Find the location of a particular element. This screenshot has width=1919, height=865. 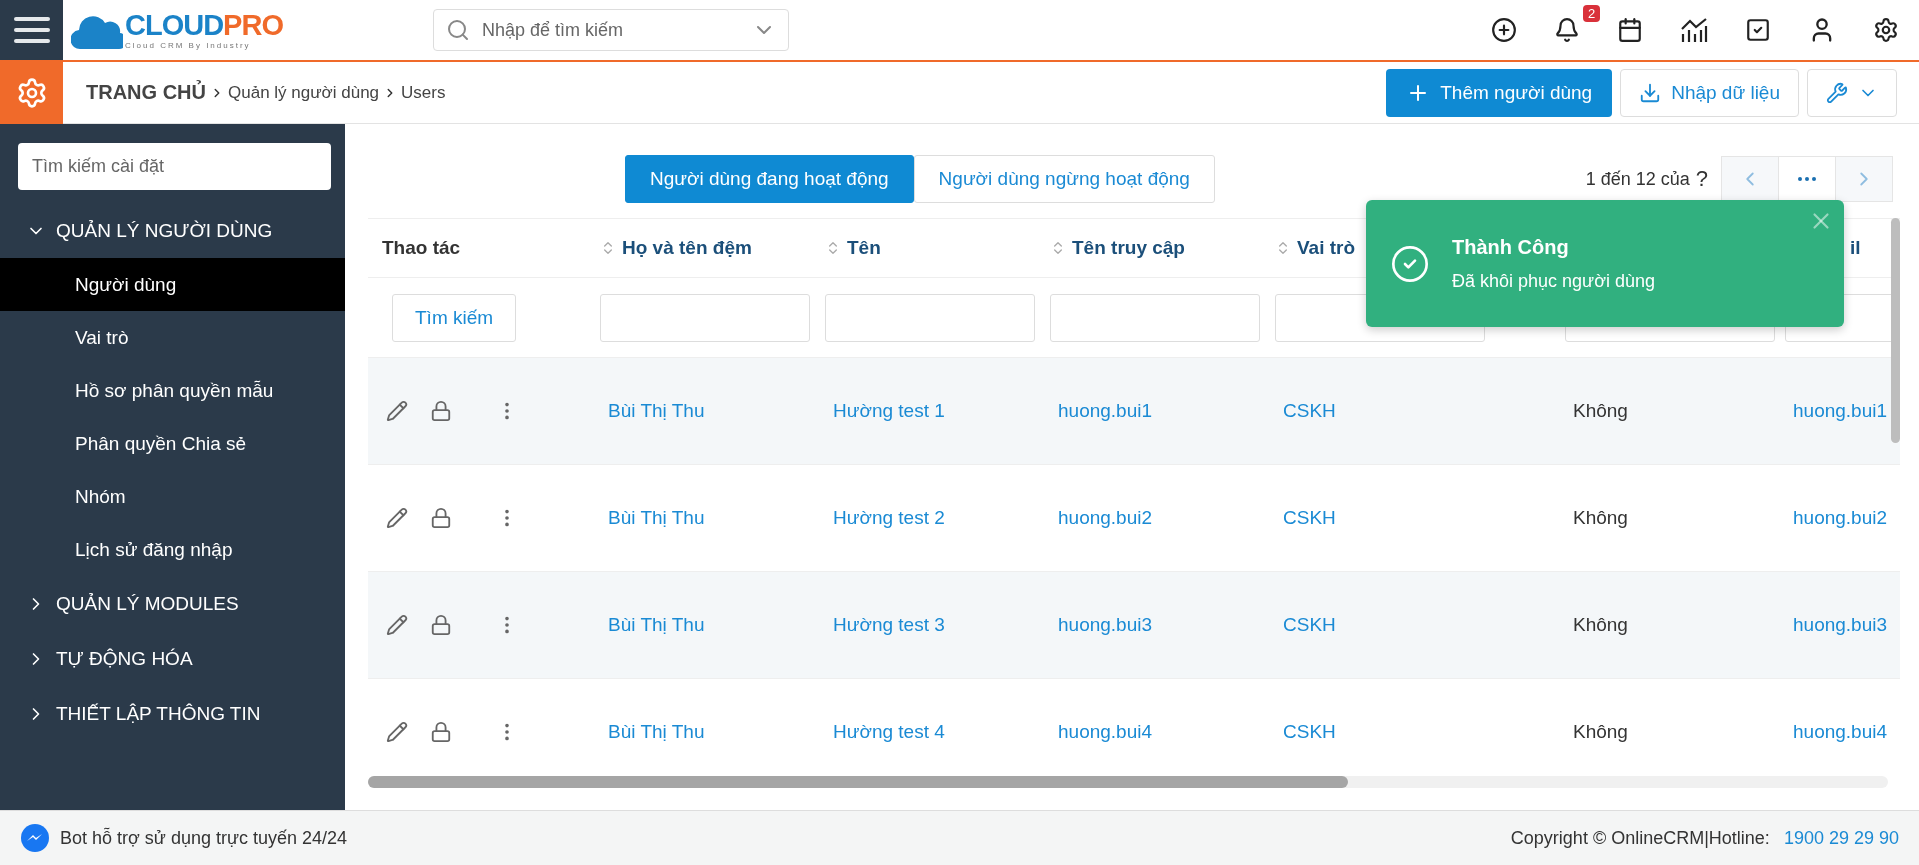

breadcrumb-link: Users is located at coordinates (423, 92).